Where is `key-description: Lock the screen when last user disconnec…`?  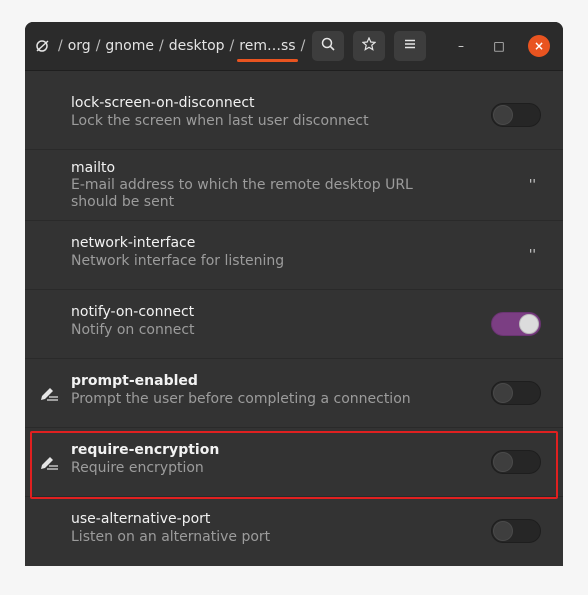
key-description: Lock the screen when last user disconnec… is located at coordinates (220, 121).